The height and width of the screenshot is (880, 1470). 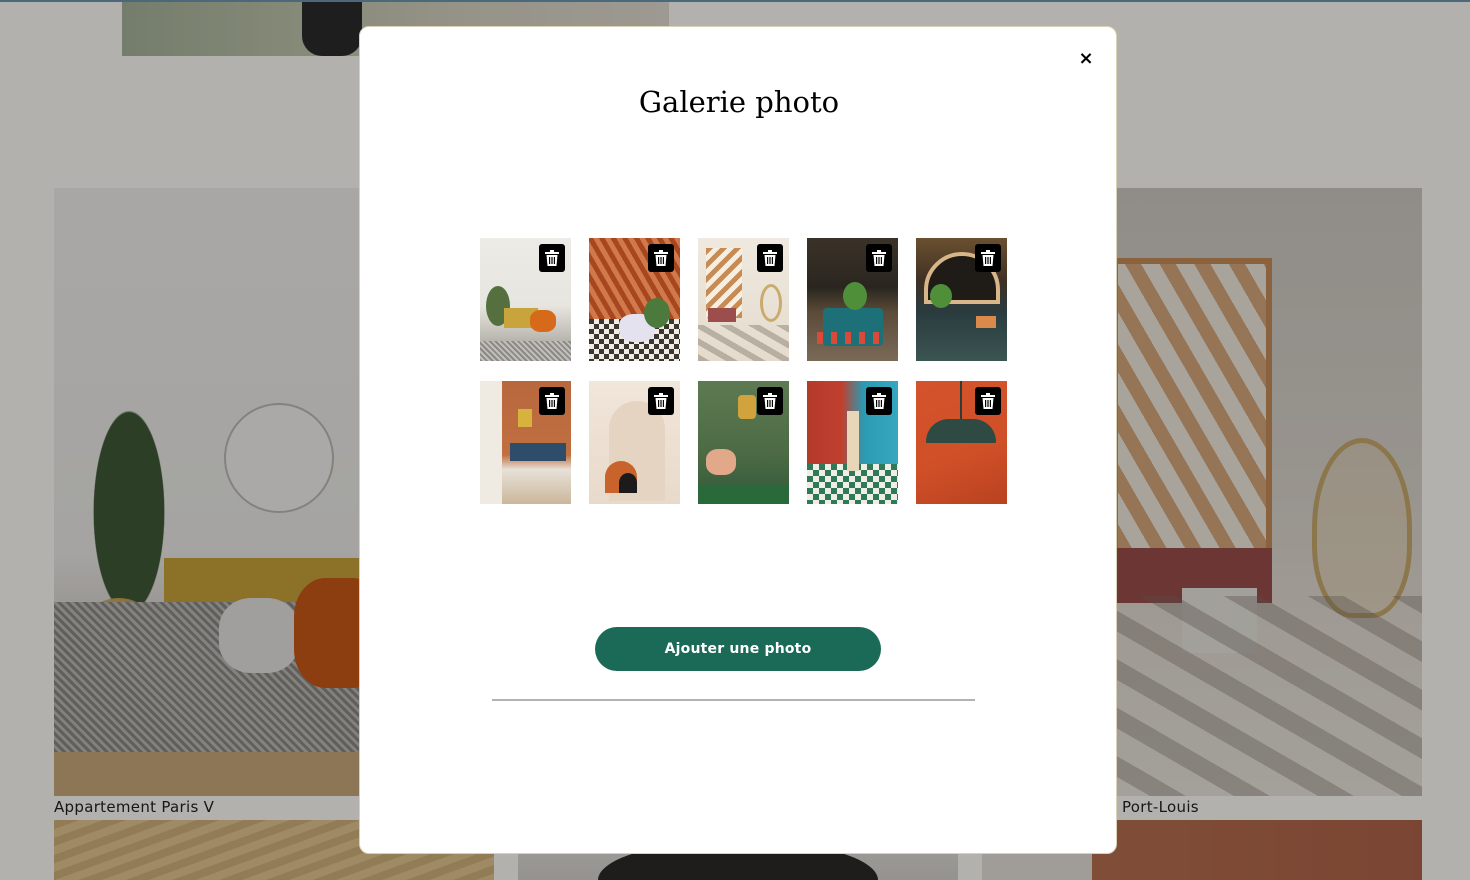 I want to click on modal-divider, so click(x=733, y=700).